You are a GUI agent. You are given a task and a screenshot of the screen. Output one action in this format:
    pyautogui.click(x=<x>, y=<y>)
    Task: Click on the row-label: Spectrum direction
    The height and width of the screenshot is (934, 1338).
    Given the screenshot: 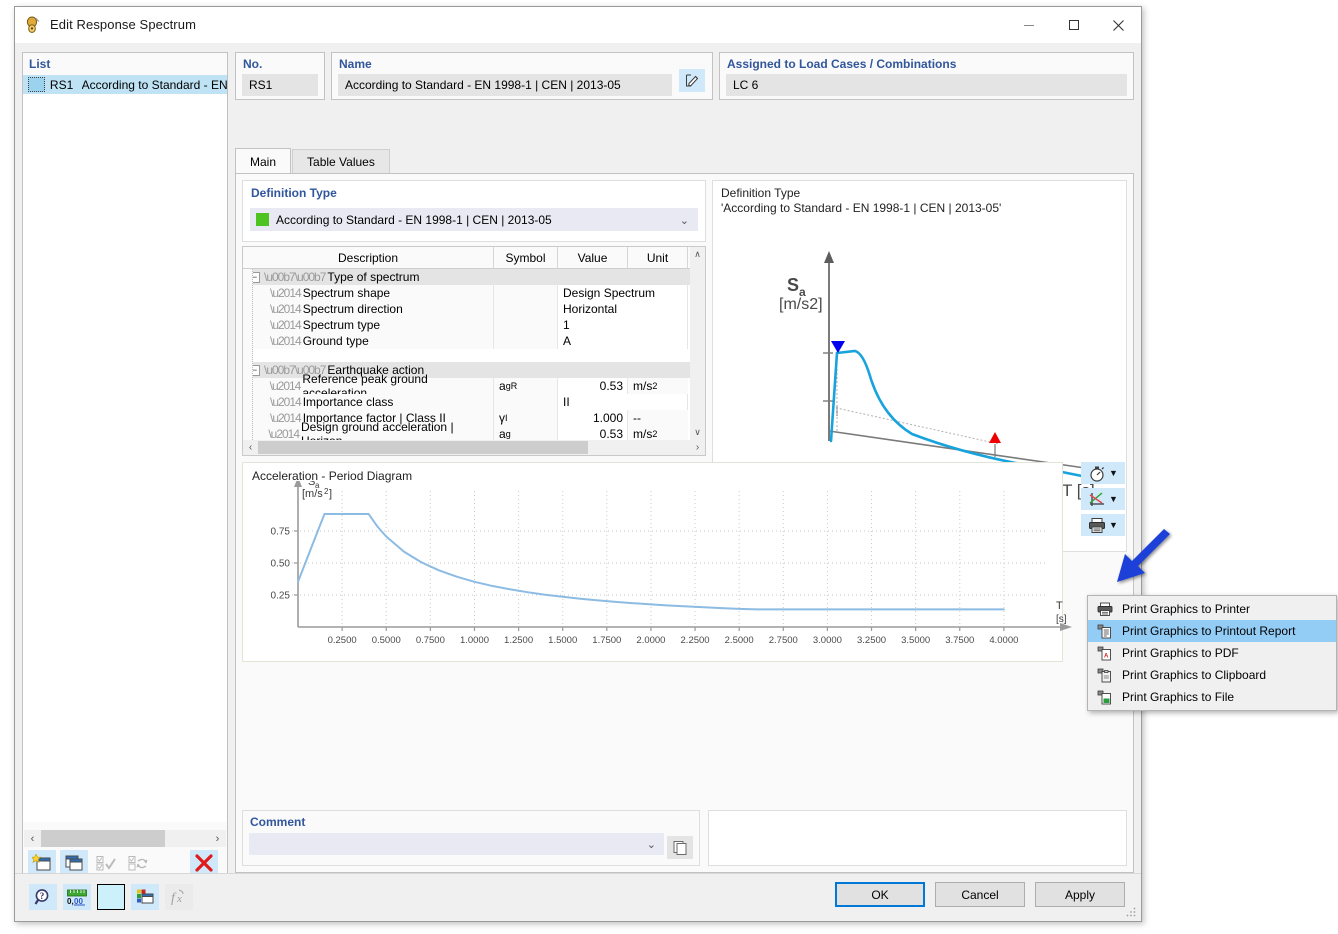 What is the action you would take?
    pyautogui.click(x=352, y=309)
    